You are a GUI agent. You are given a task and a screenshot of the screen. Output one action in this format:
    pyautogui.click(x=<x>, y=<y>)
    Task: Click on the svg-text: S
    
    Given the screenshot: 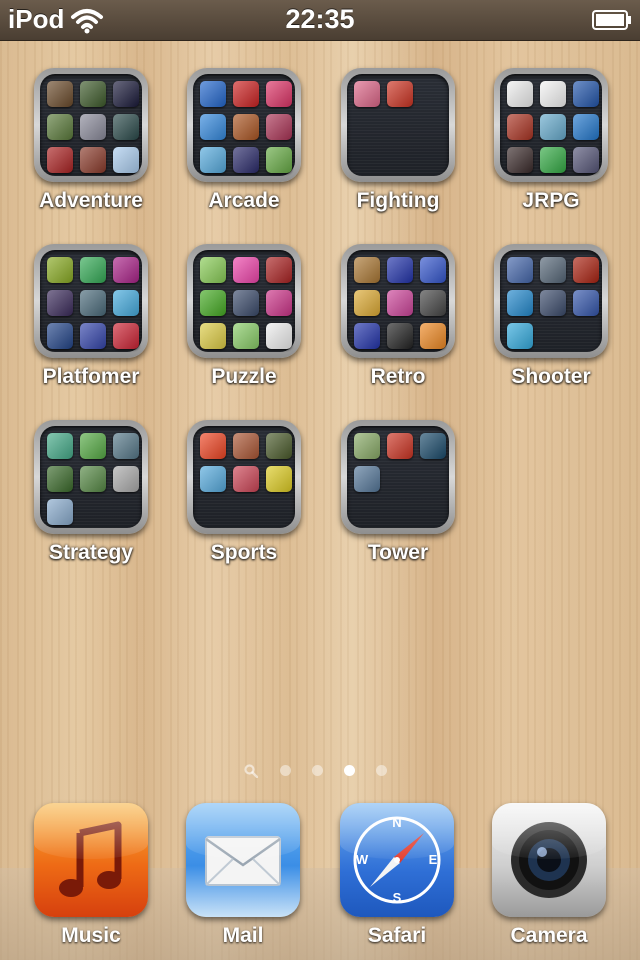 What is the action you would take?
    pyautogui.click(x=397, y=897)
    